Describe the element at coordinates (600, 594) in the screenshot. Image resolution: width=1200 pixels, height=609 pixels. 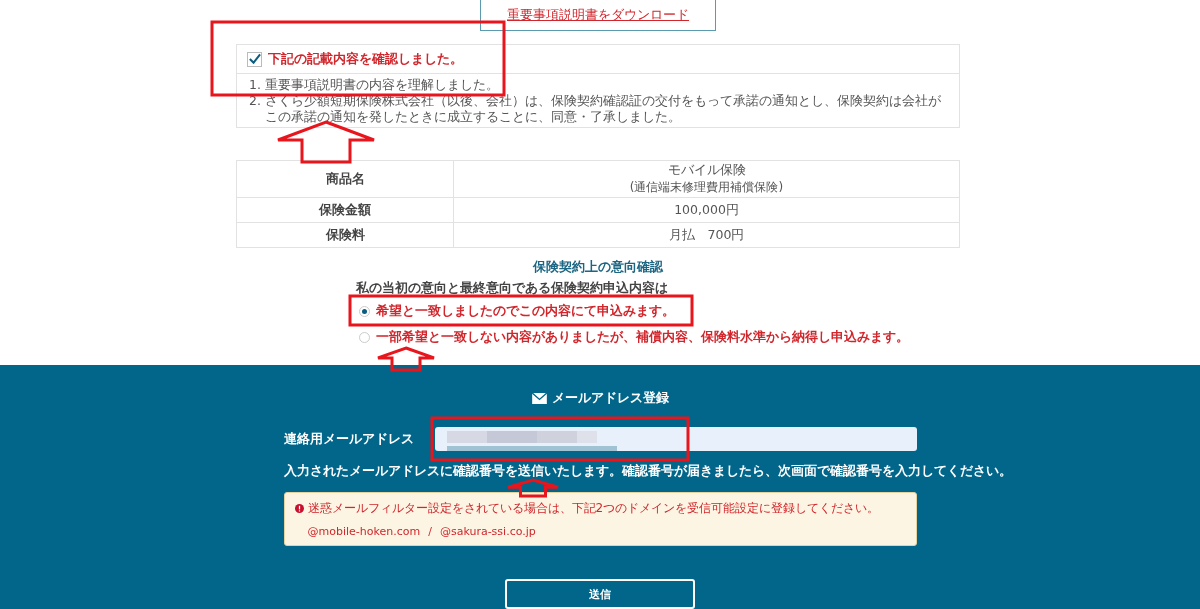
I see `submit-button: 送信` at that location.